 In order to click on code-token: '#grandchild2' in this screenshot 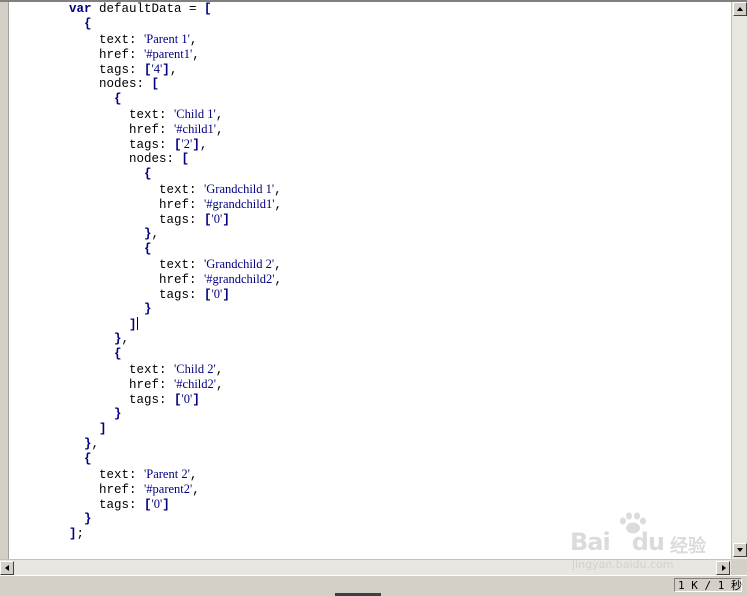, I will do `click(239, 279)`.